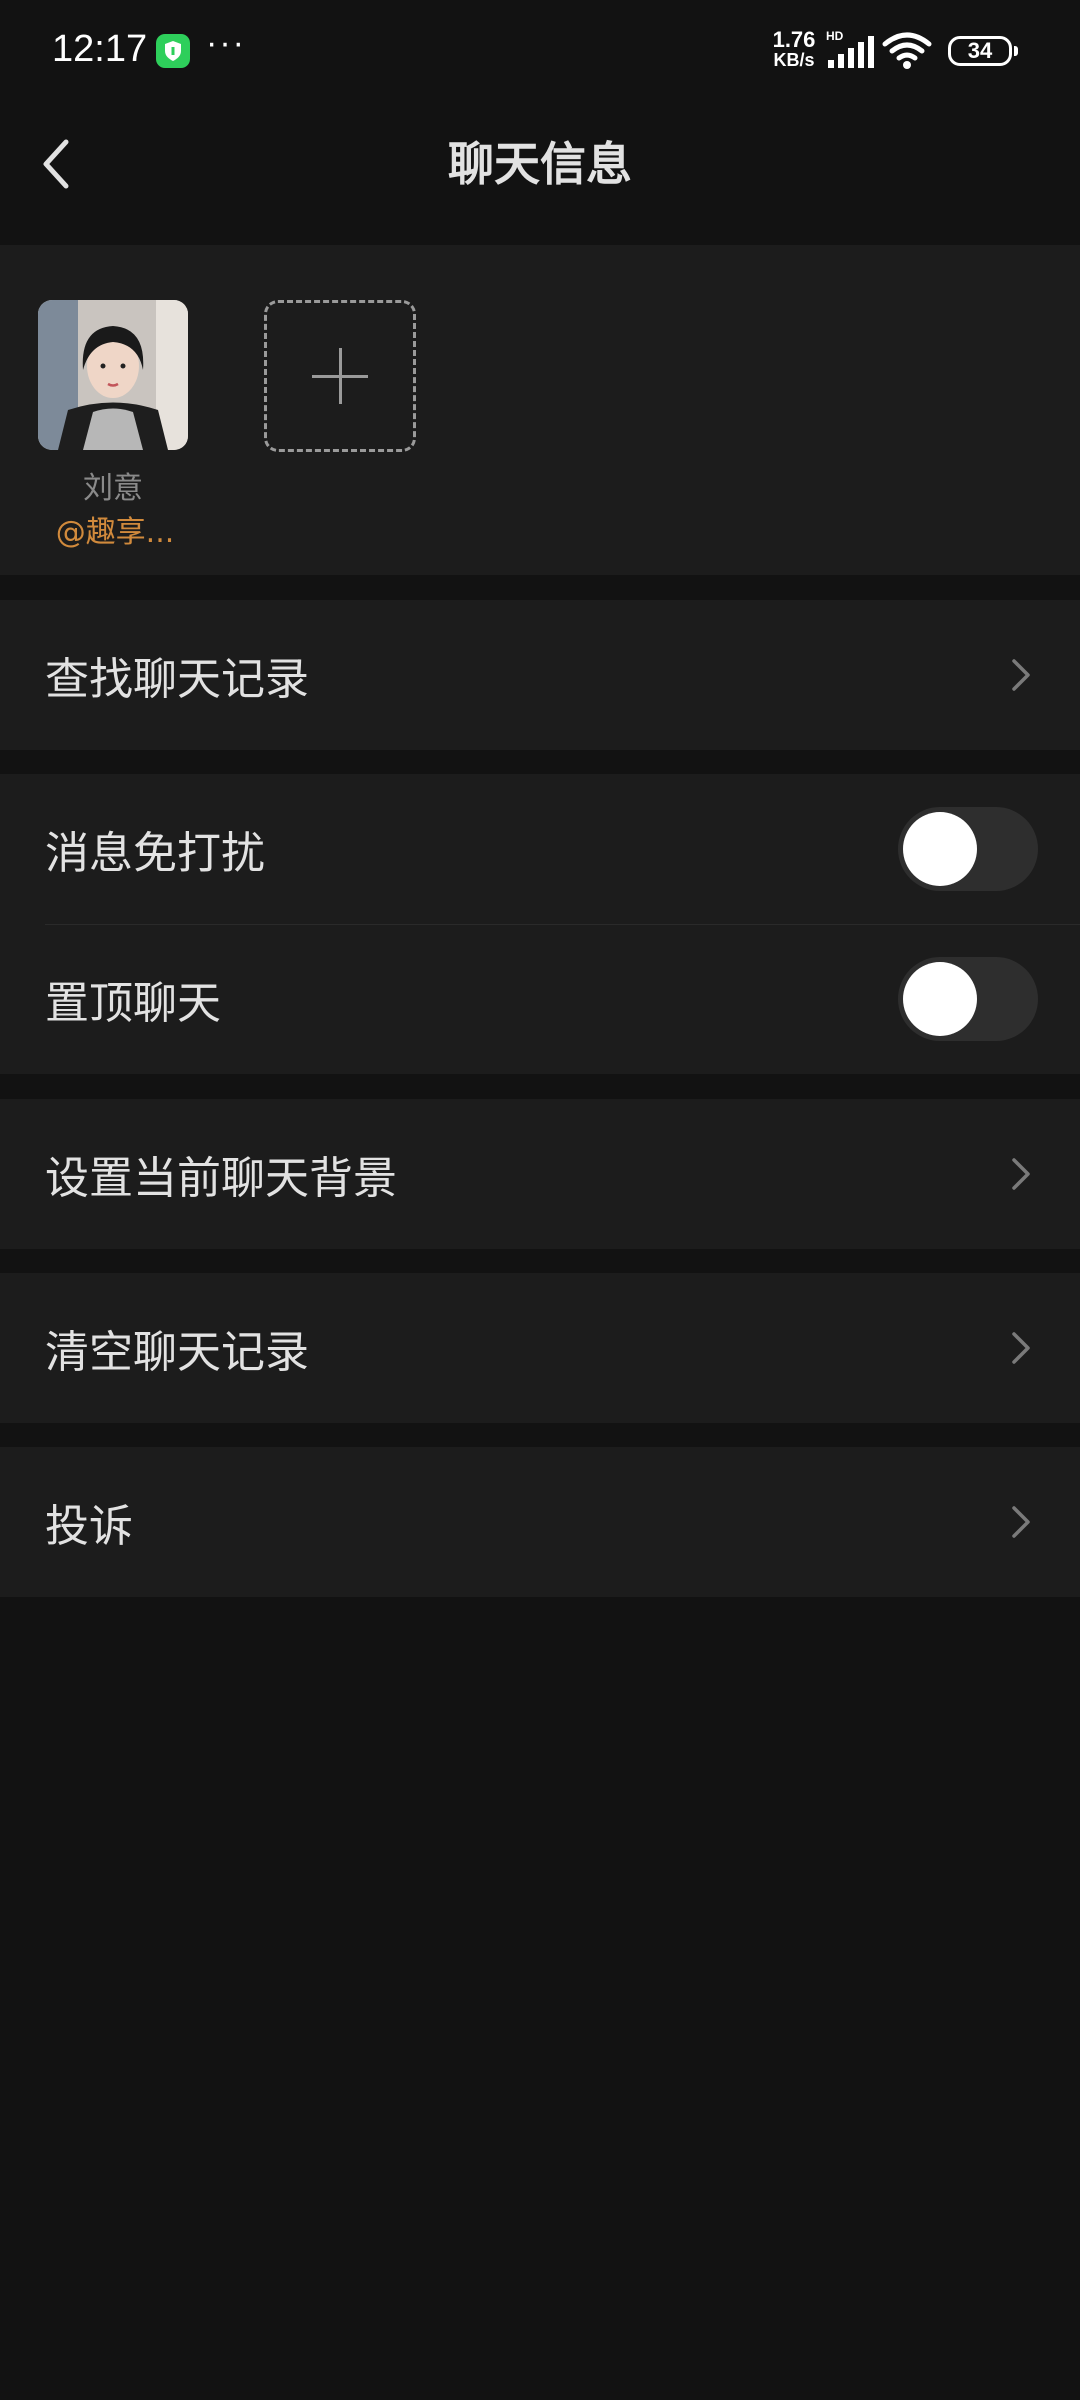 This screenshot has width=1080, height=2400. What do you see at coordinates (983, 51) in the screenshot?
I see `battery-icon: 34` at bounding box center [983, 51].